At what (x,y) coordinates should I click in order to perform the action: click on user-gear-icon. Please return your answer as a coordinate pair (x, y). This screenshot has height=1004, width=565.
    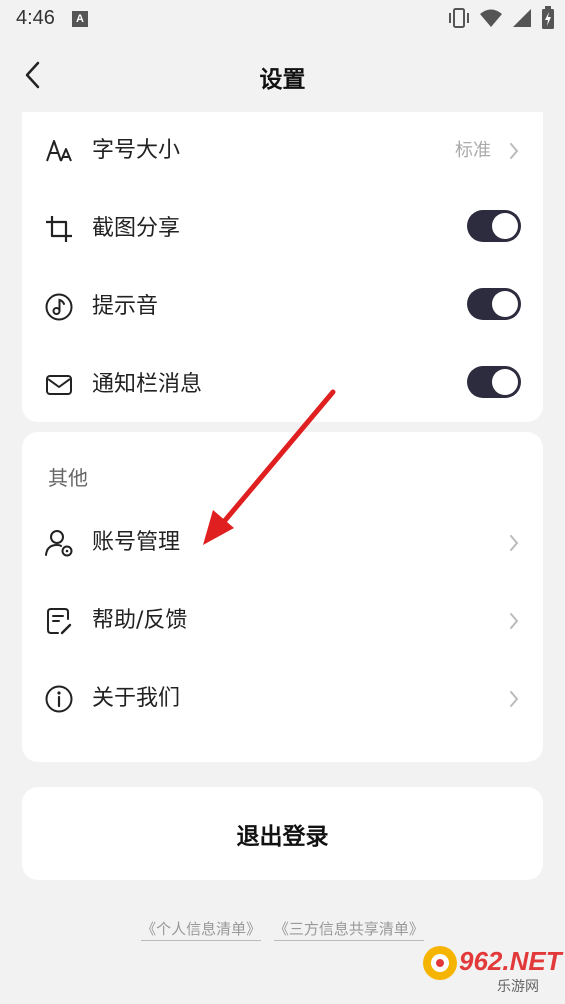
    Looking at the image, I should click on (59, 543).